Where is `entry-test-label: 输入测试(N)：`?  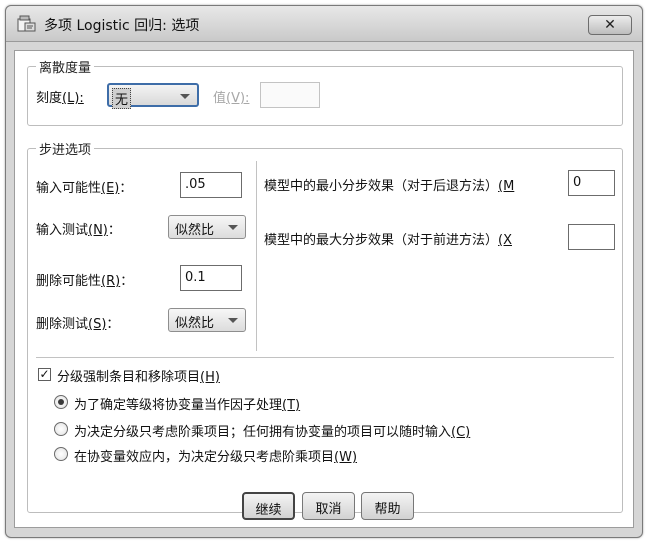
entry-test-label: 输入测试(N)： is located at coordinates (78, 228).